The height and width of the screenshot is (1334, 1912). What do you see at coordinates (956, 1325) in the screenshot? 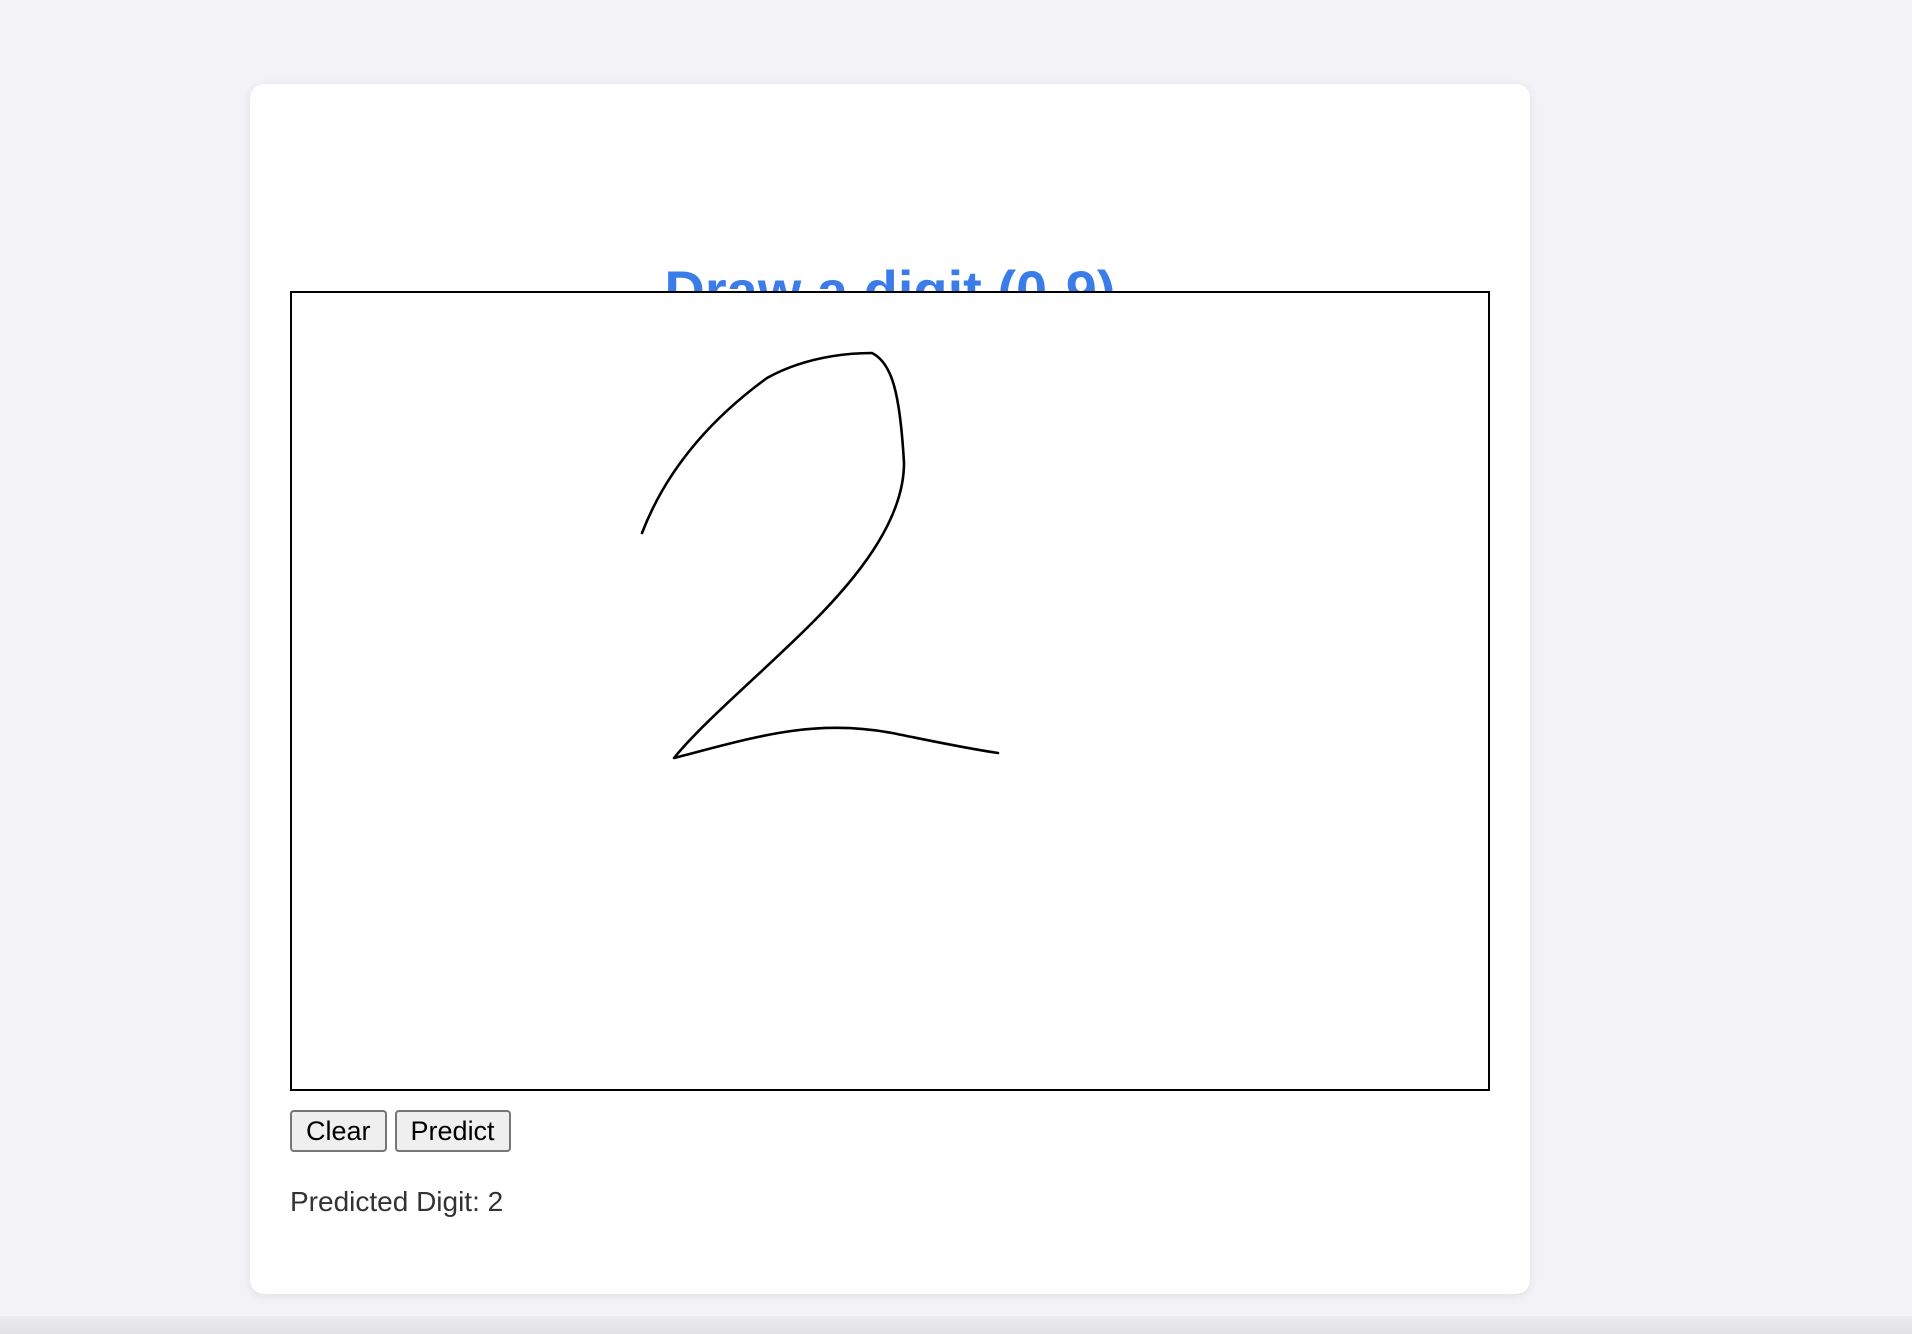
I see `bottom-strip` at bounding box center [956, 1325].